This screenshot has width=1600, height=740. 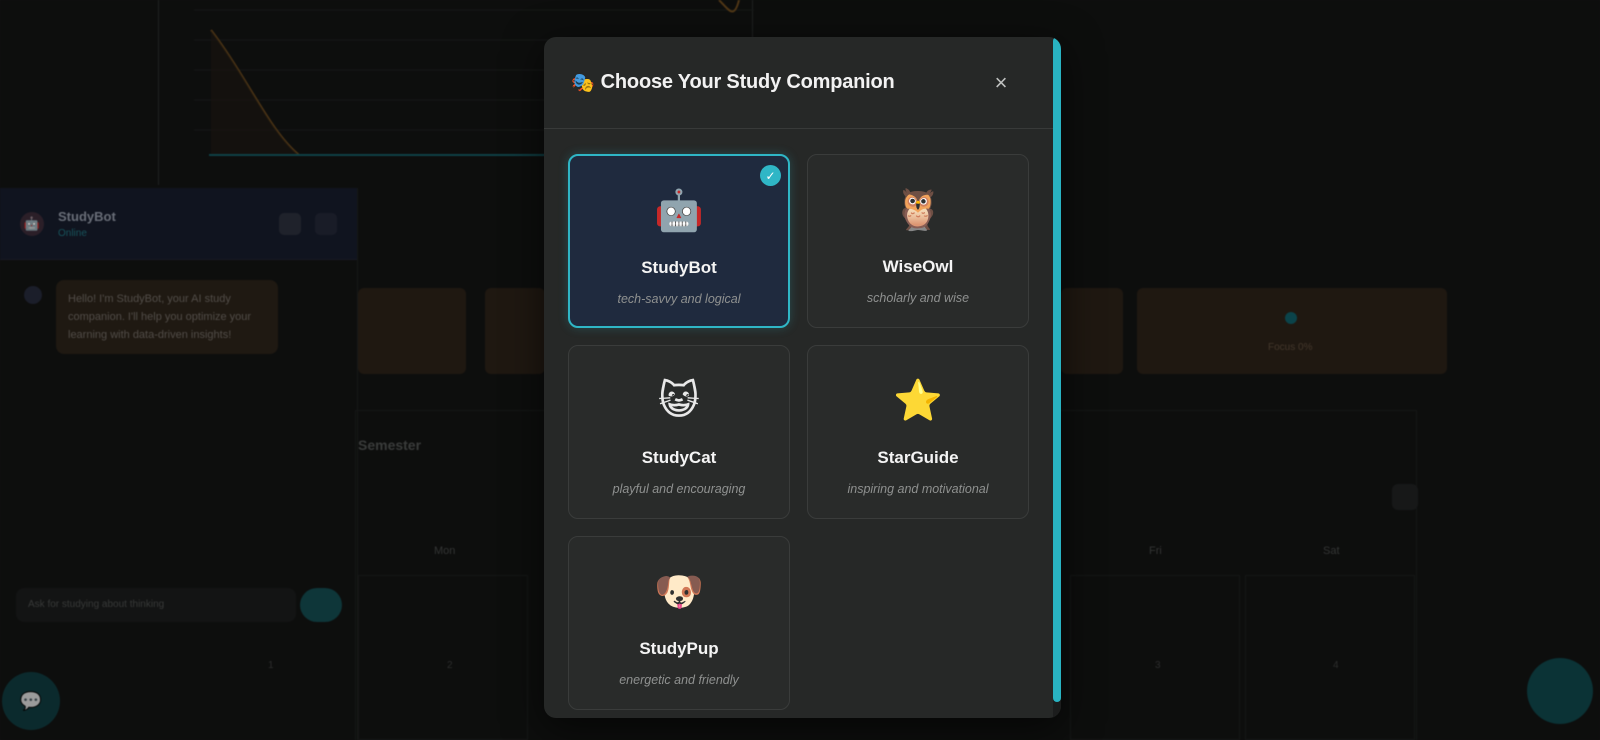 I want to click on companion-card-studypup: 🐶 StudyPup energetic and friendly, so click(x=679, y=623).